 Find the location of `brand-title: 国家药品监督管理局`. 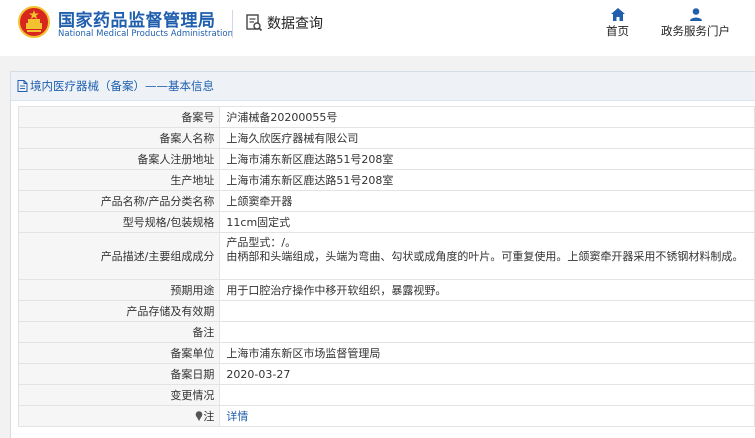

brand-title: 国家药品监督管理局 is located at coordinates (137, 21).